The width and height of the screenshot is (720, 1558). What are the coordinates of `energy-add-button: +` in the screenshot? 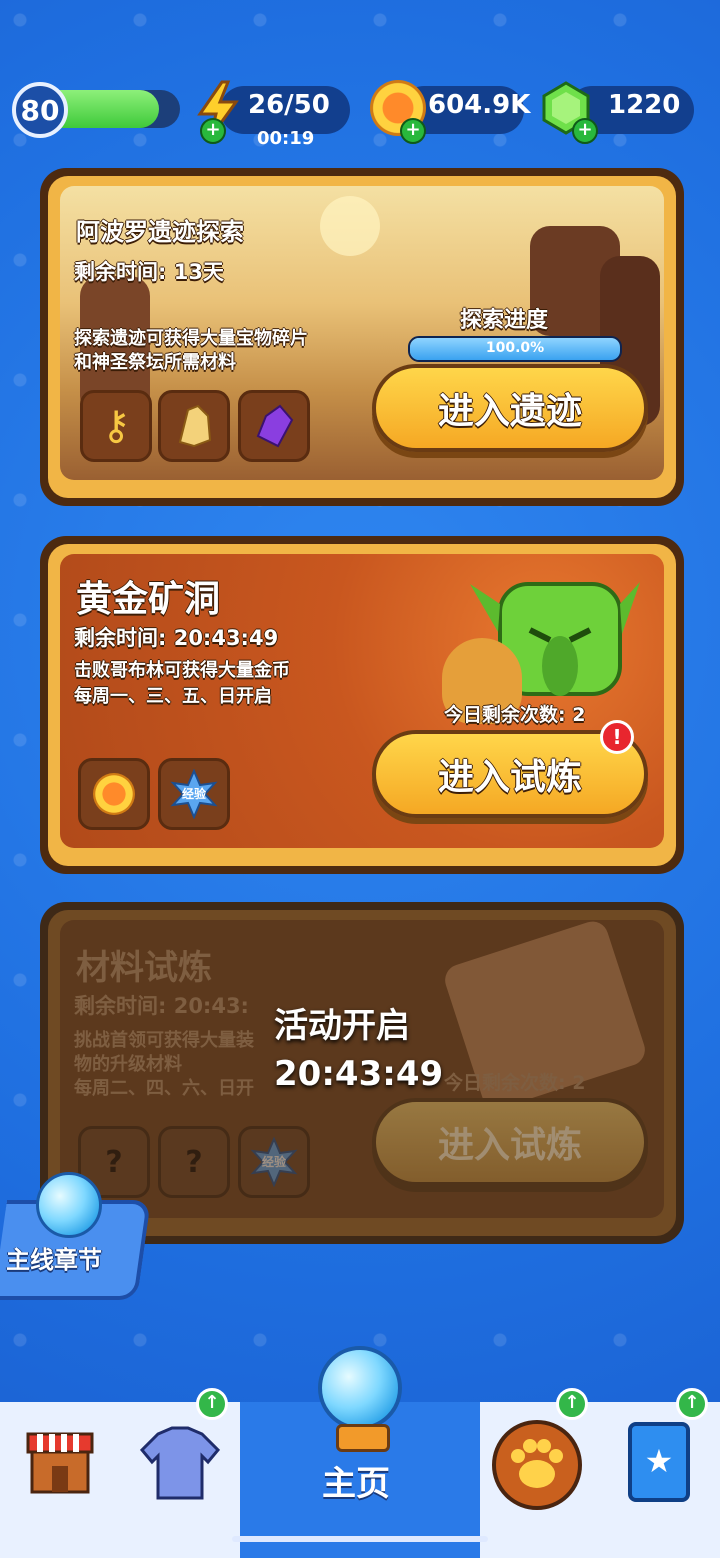 It's located at (213, 131).